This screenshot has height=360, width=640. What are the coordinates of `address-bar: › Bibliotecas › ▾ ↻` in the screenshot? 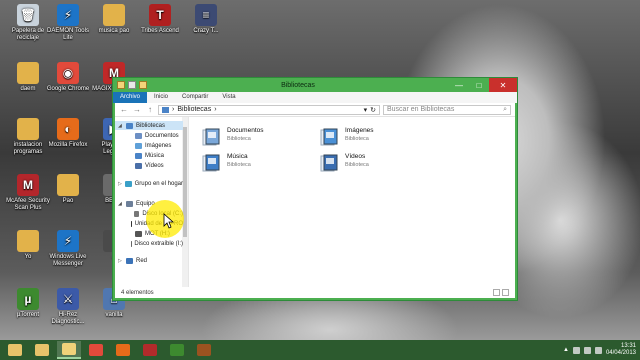 It's located at (269, 109).